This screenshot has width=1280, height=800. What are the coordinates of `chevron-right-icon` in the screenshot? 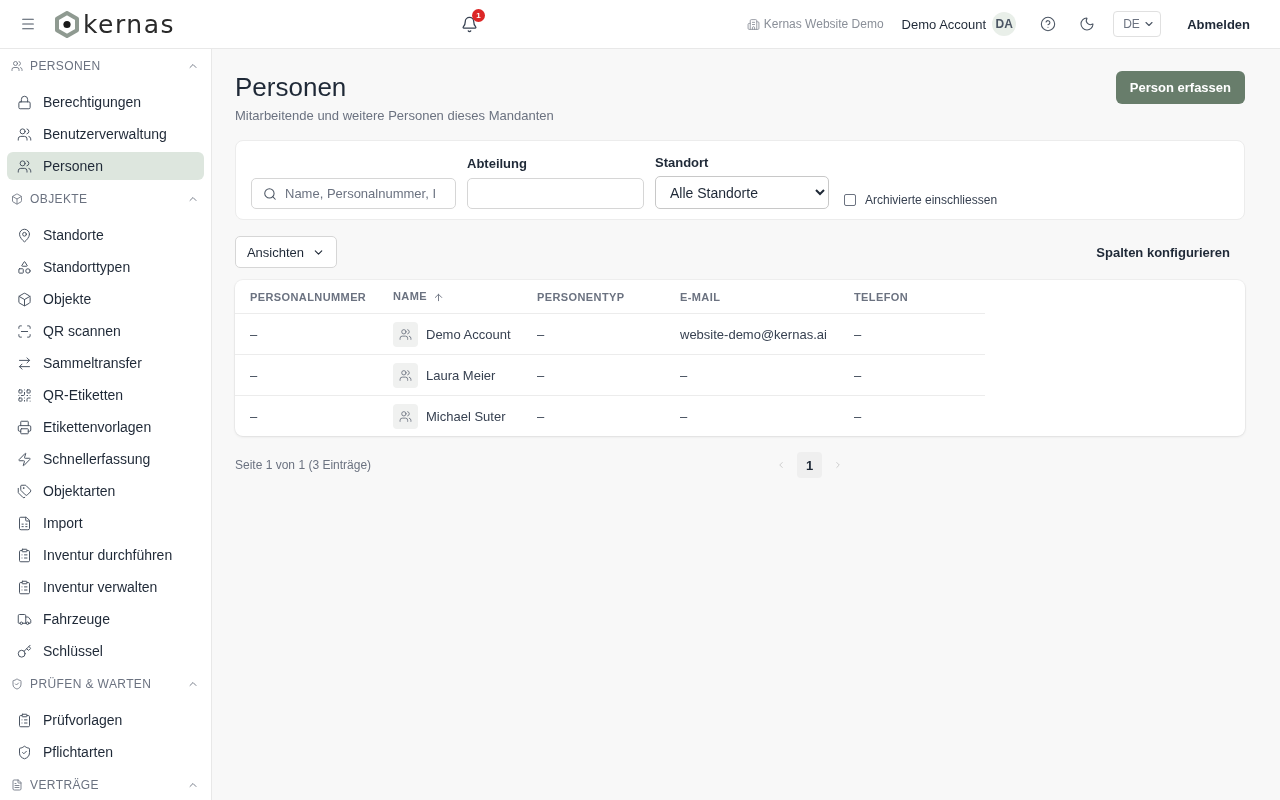 It's located at (838, 465).